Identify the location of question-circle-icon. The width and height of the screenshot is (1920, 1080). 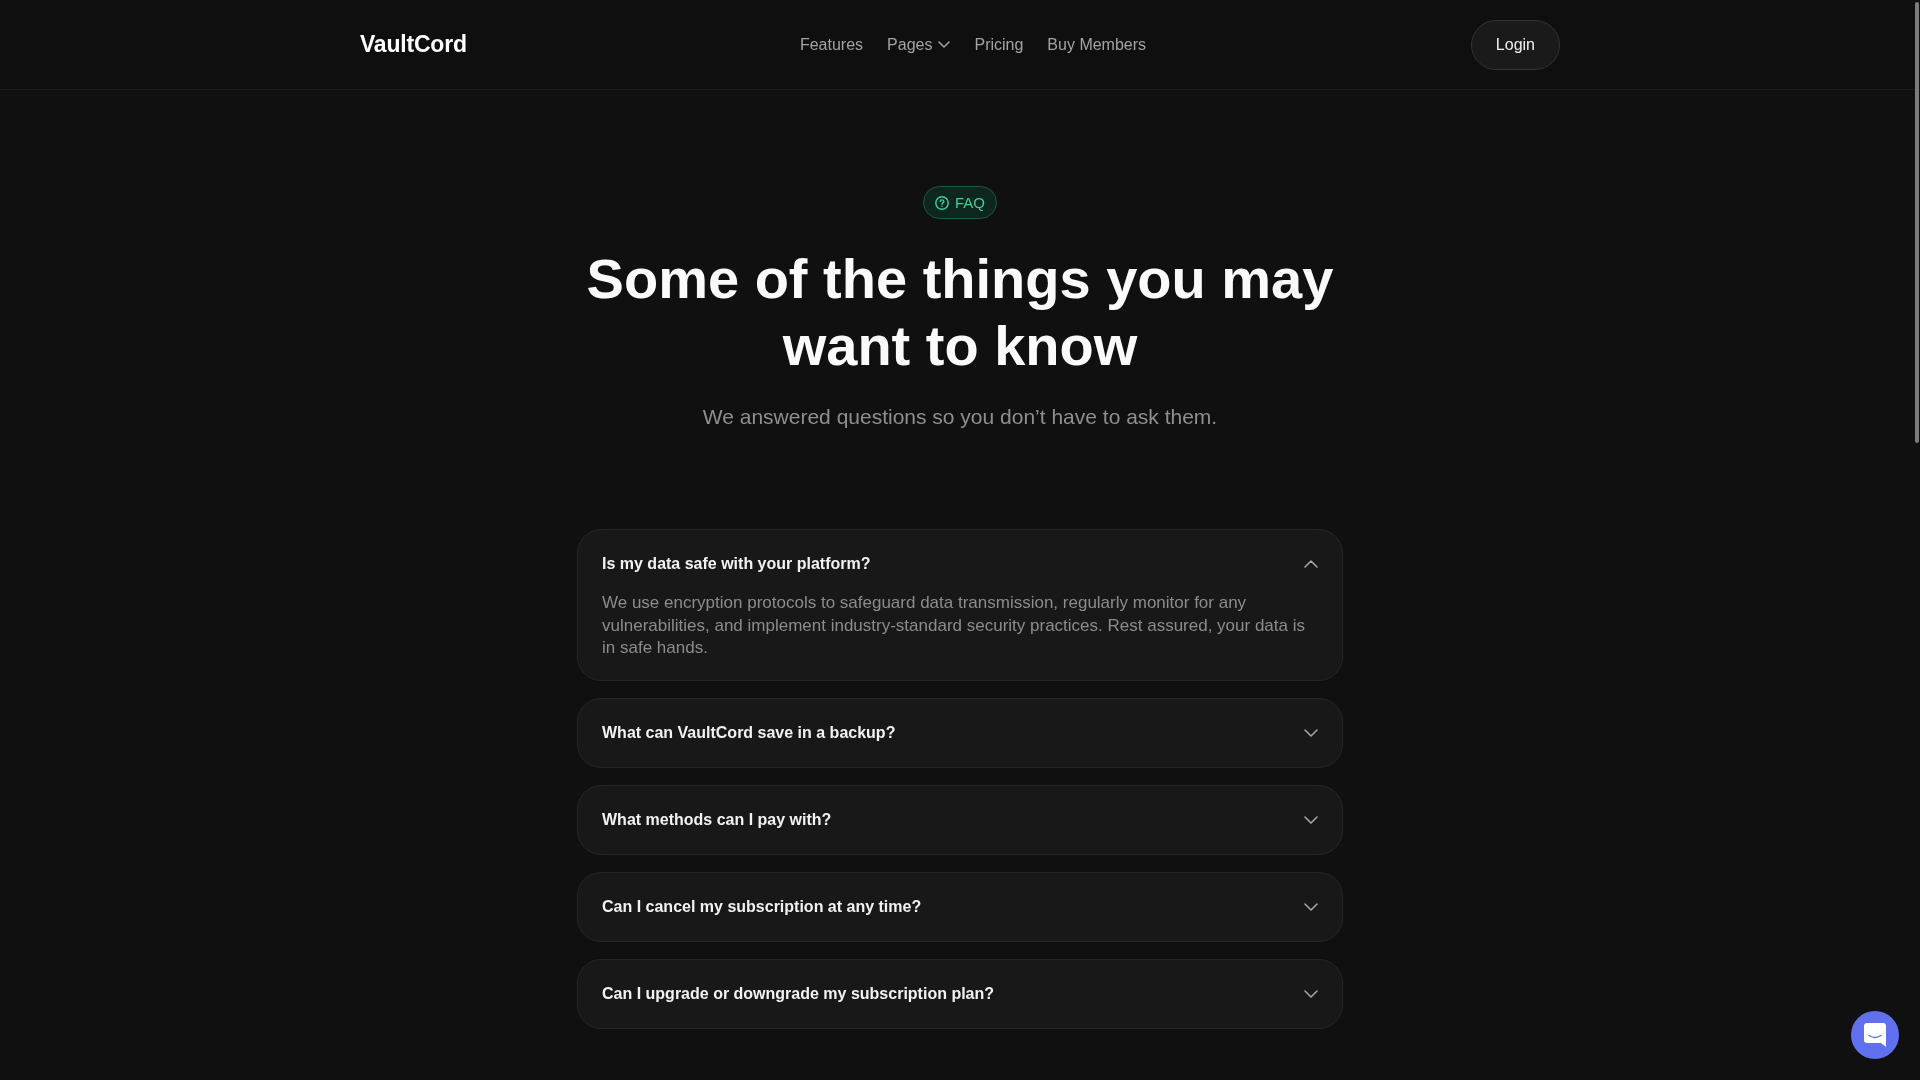
(942, 202).